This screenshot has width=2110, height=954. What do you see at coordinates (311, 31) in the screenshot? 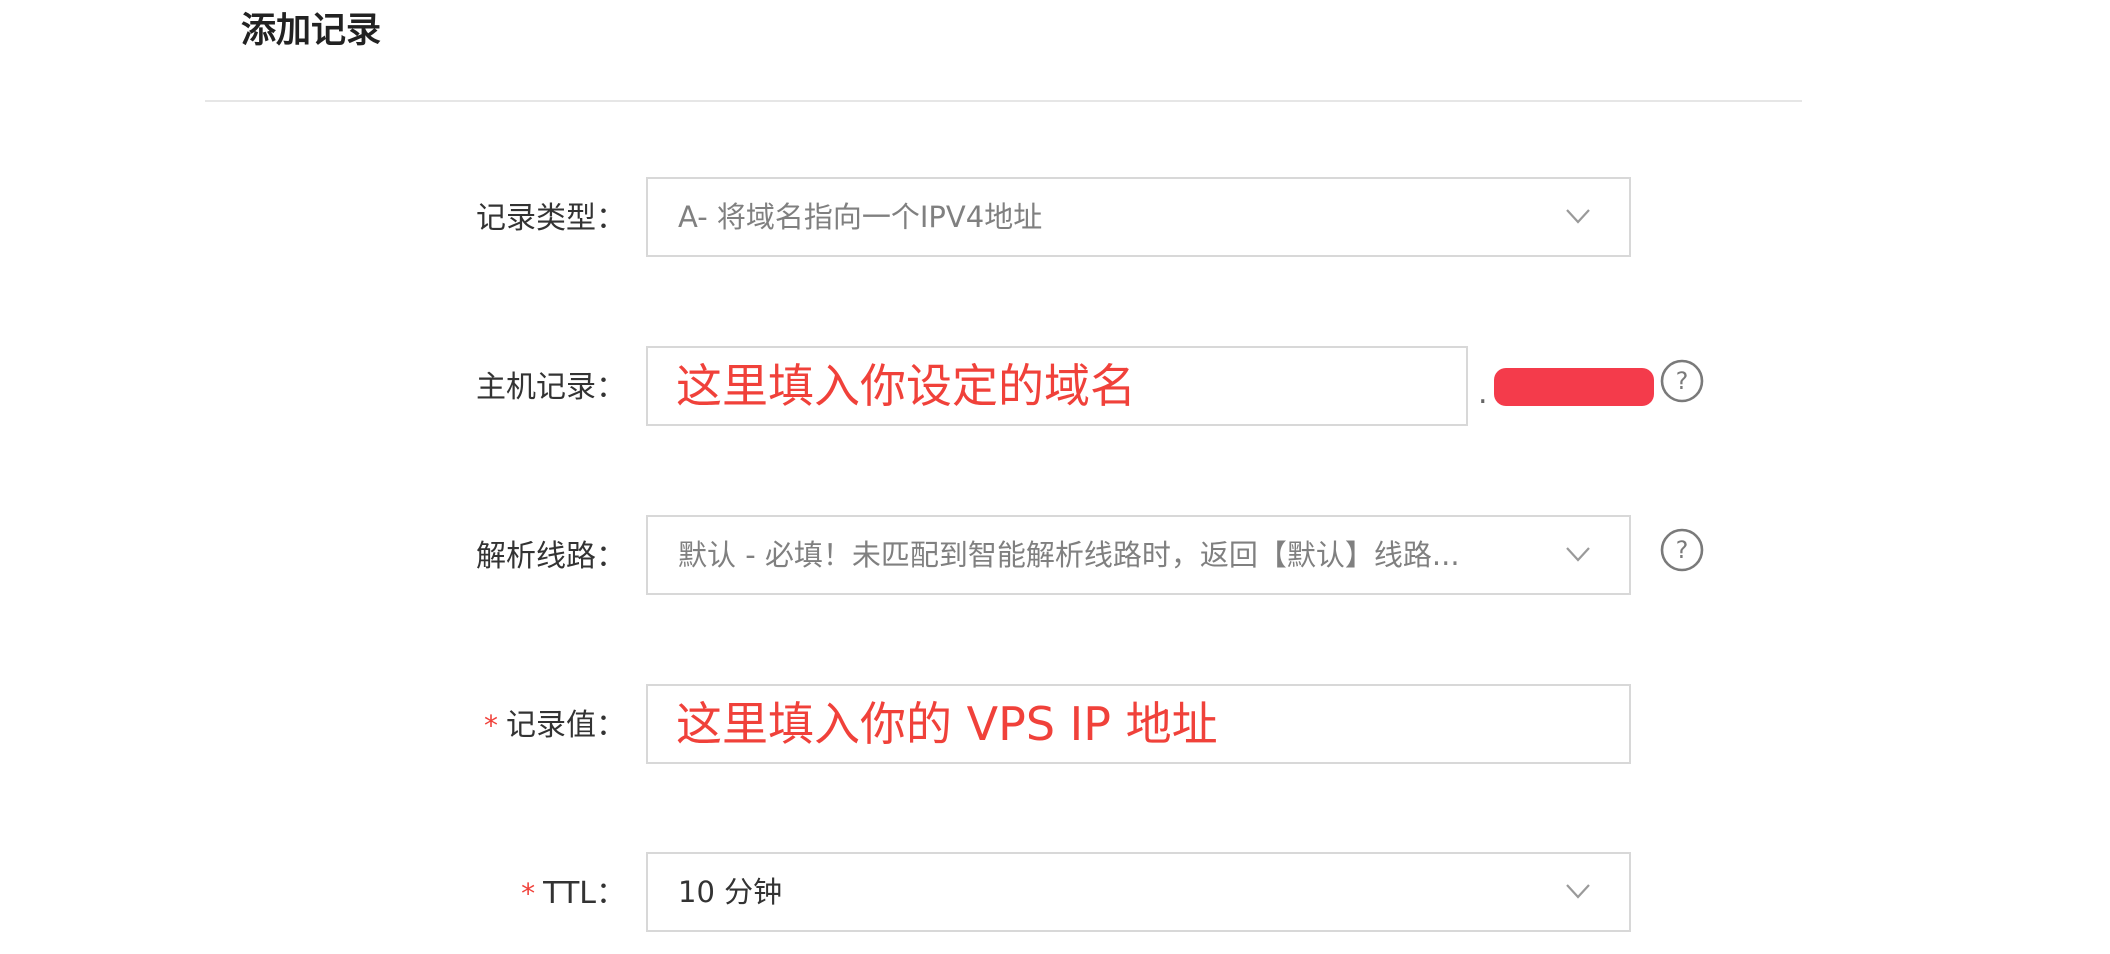
I see `dialog-title: 添加记录` at bounding box center [311, 31].